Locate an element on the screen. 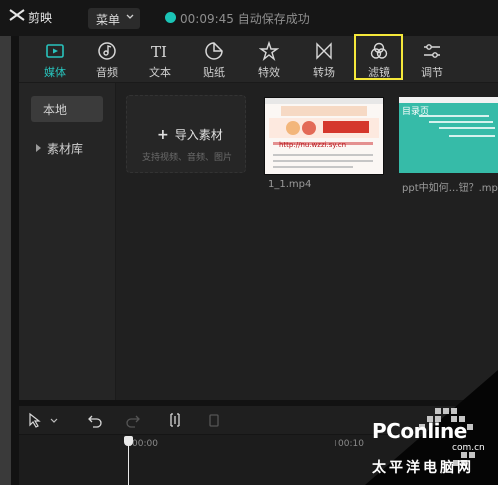  tab-audio: 音频 is located at coordinates (107, 59).